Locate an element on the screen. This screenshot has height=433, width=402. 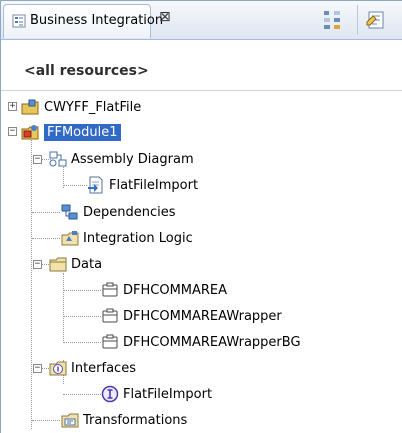
tree-item-business-object: DFHCOMMAREAWrapperBG is located at coordinates (201, 342).